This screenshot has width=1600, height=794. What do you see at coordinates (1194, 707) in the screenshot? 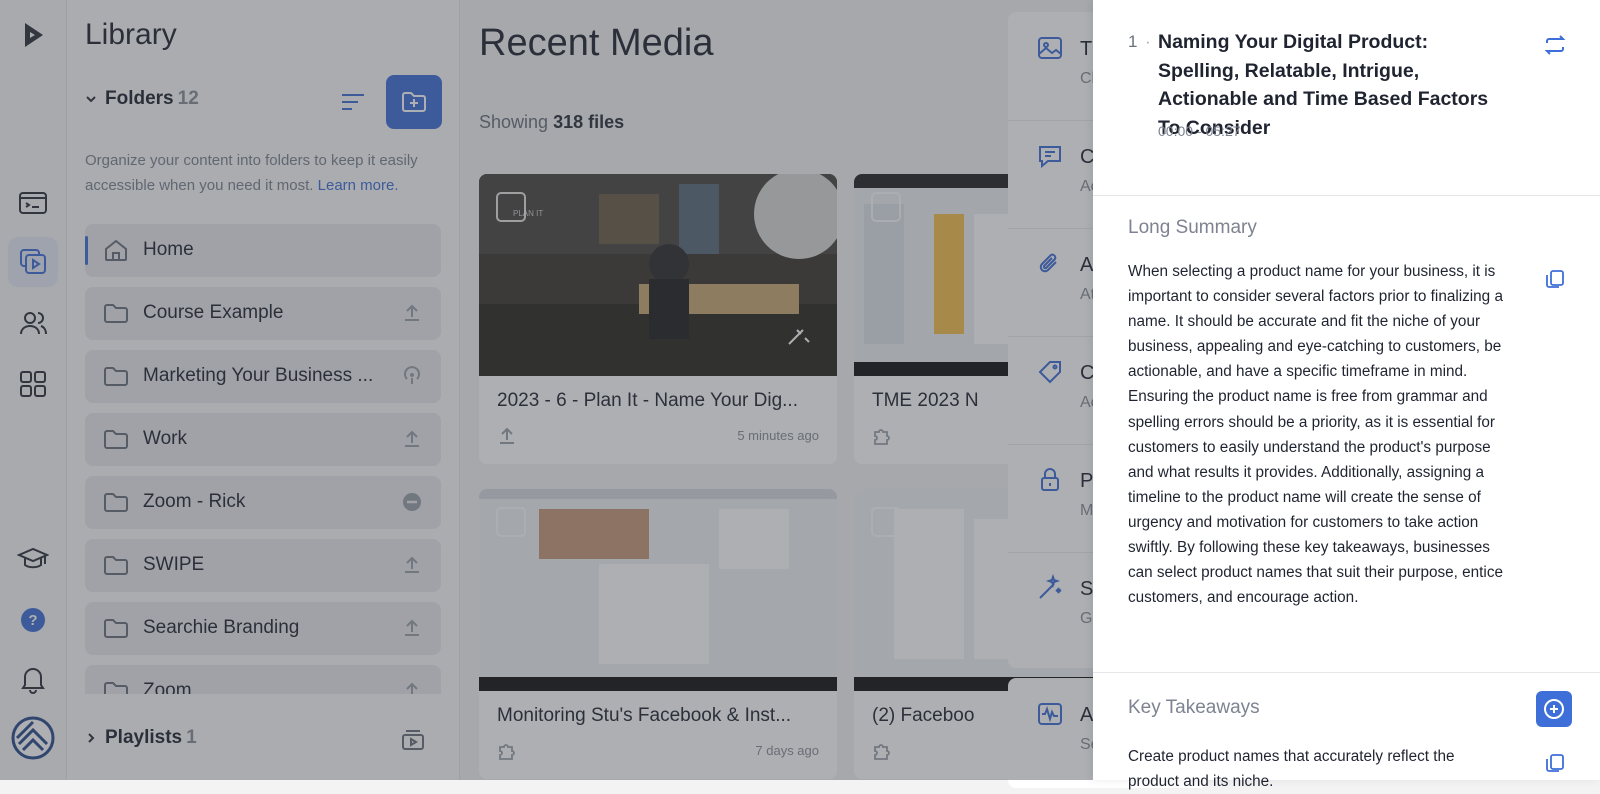
I see `key-takeaways-heading: Key Takeaways` at bounding box center [1194, 707].